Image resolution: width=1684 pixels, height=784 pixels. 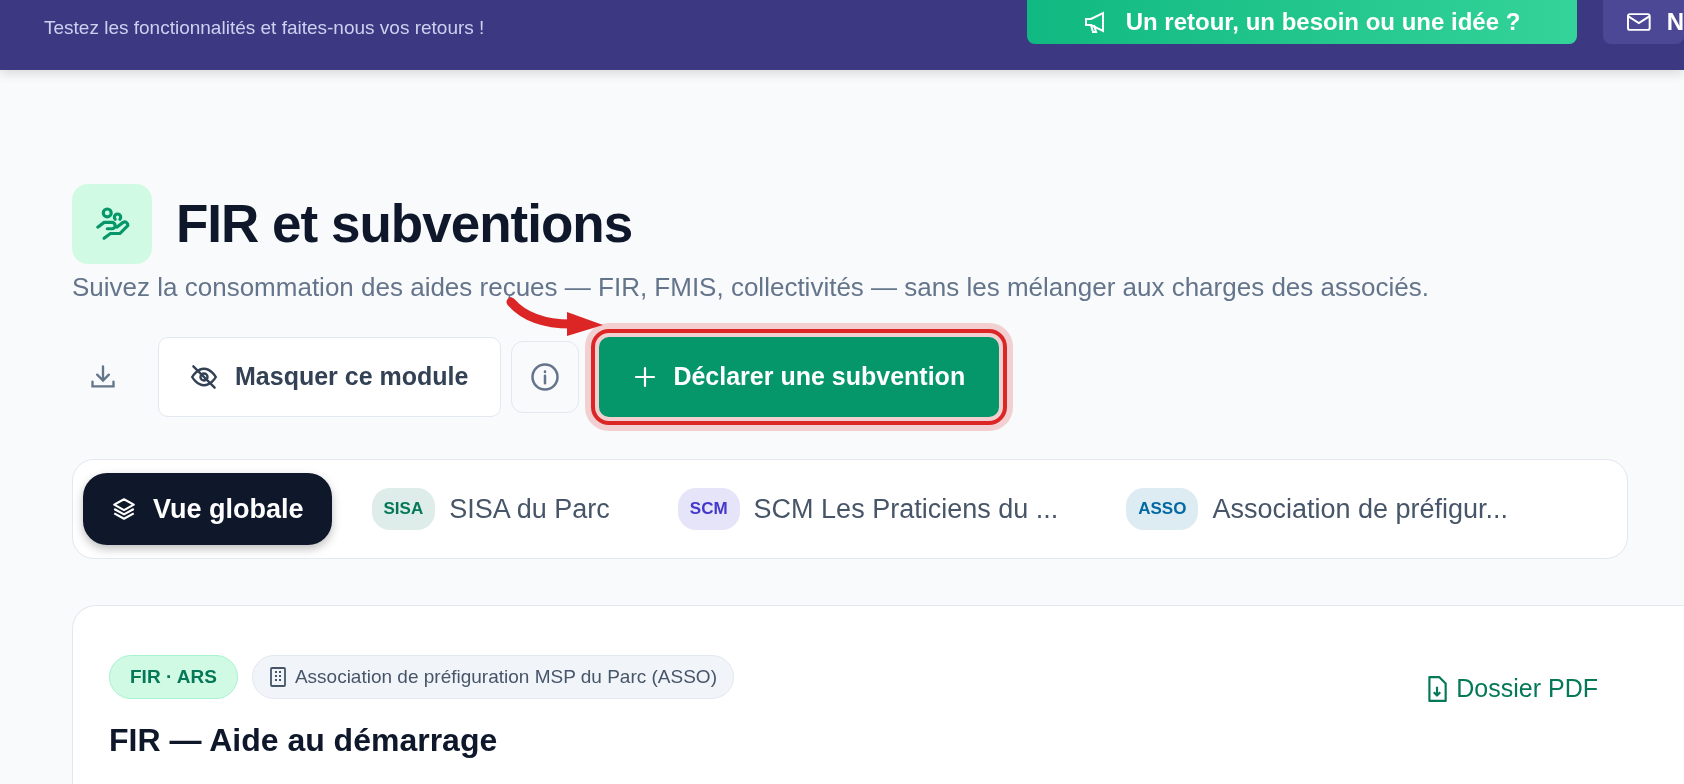 I want to click on entity-tag: Association de préfiguration MSP du Parc (ASSO), so click(x=492, y=676).